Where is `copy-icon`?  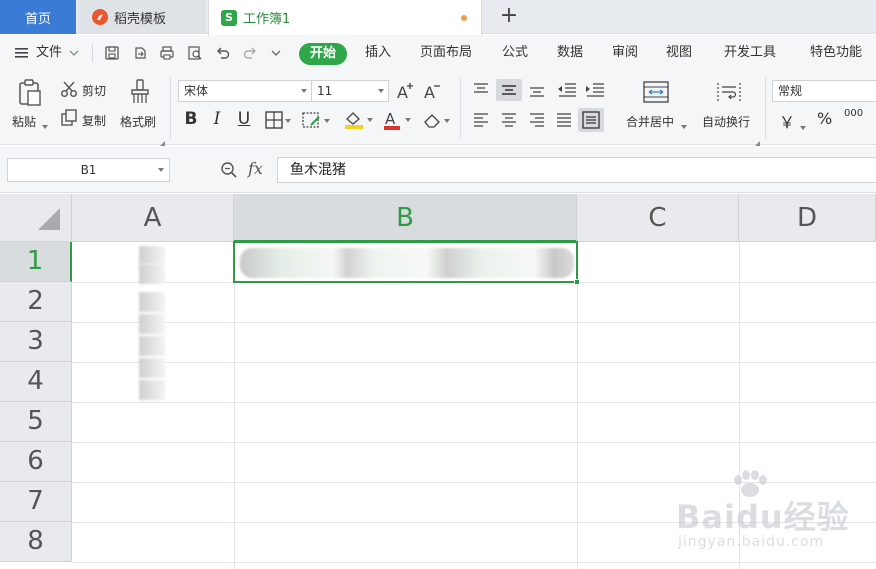
copy-icon is located at coordinates (69, 119).